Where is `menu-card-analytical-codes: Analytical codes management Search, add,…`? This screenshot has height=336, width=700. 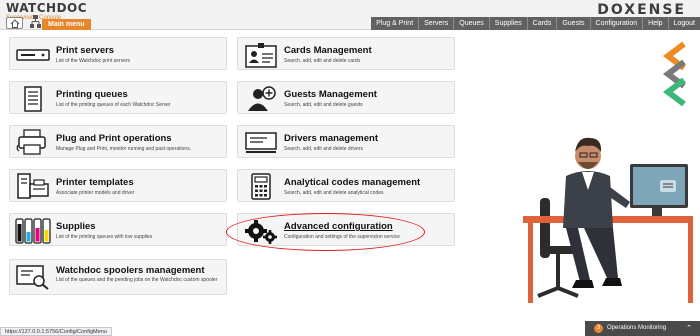
menu-card-analytical-codes: Analytical codes management Search, add,… is located at coordinates (346, 185).